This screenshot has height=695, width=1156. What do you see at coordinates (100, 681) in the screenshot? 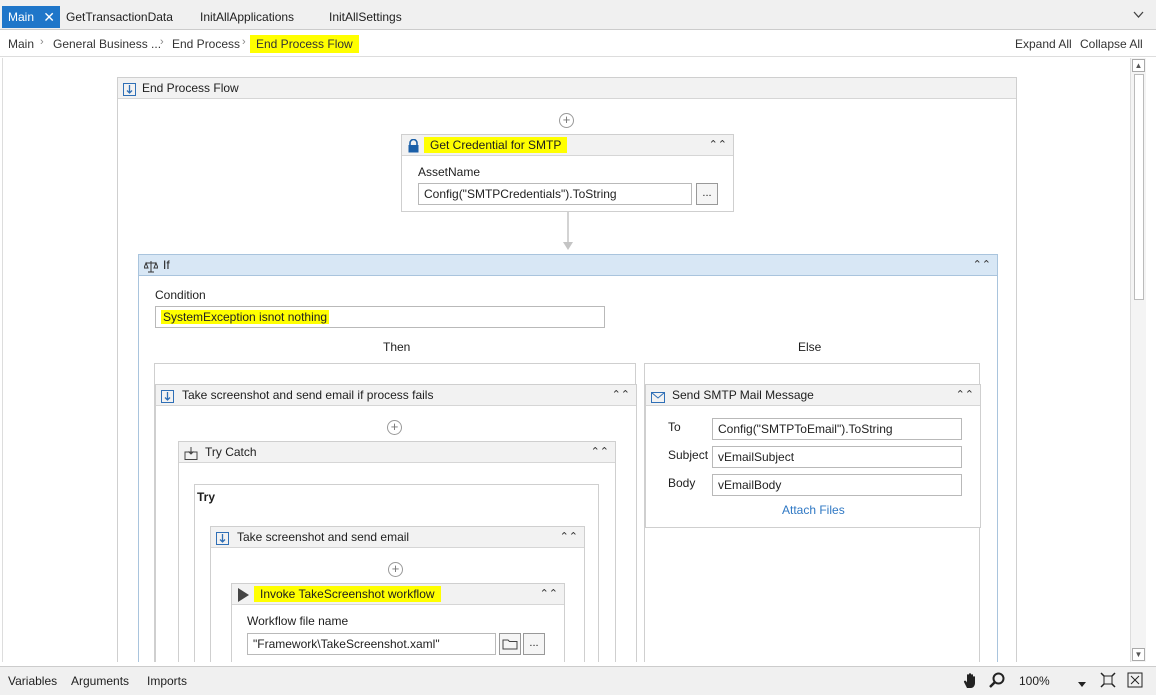
I see `arguments-tab: Arguments` at bounding box center [100, 681].